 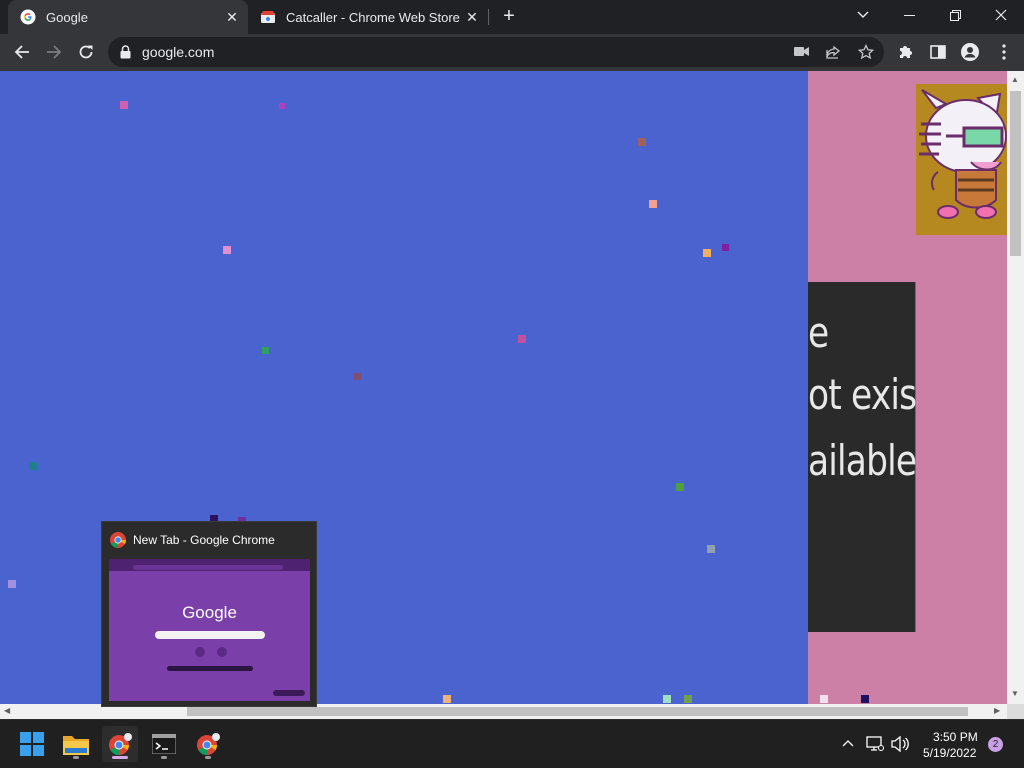 I want to click on volume-icon, so click(x=900, y=744).